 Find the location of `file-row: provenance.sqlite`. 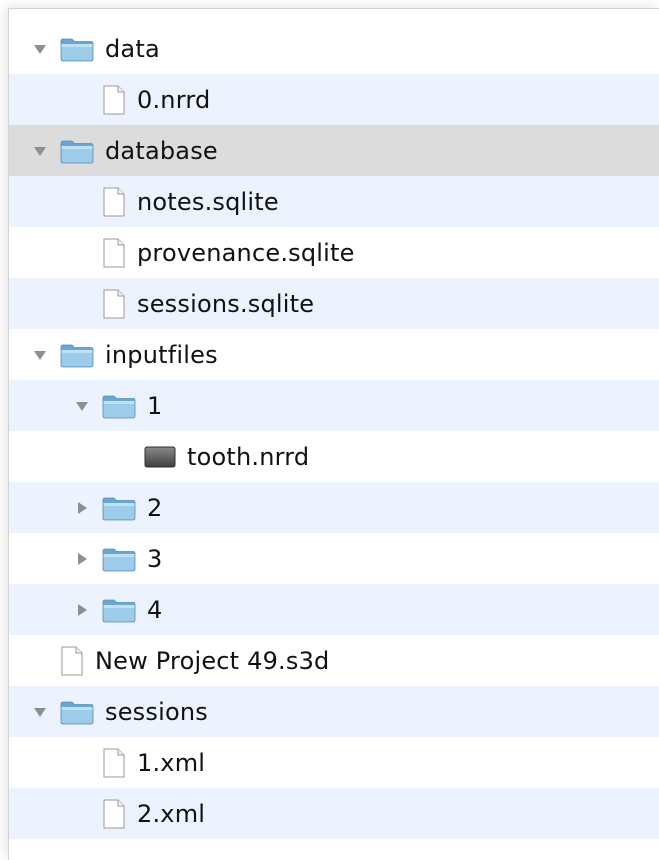

file-row: provenance.sqlite is located at coordinates (334, 252).